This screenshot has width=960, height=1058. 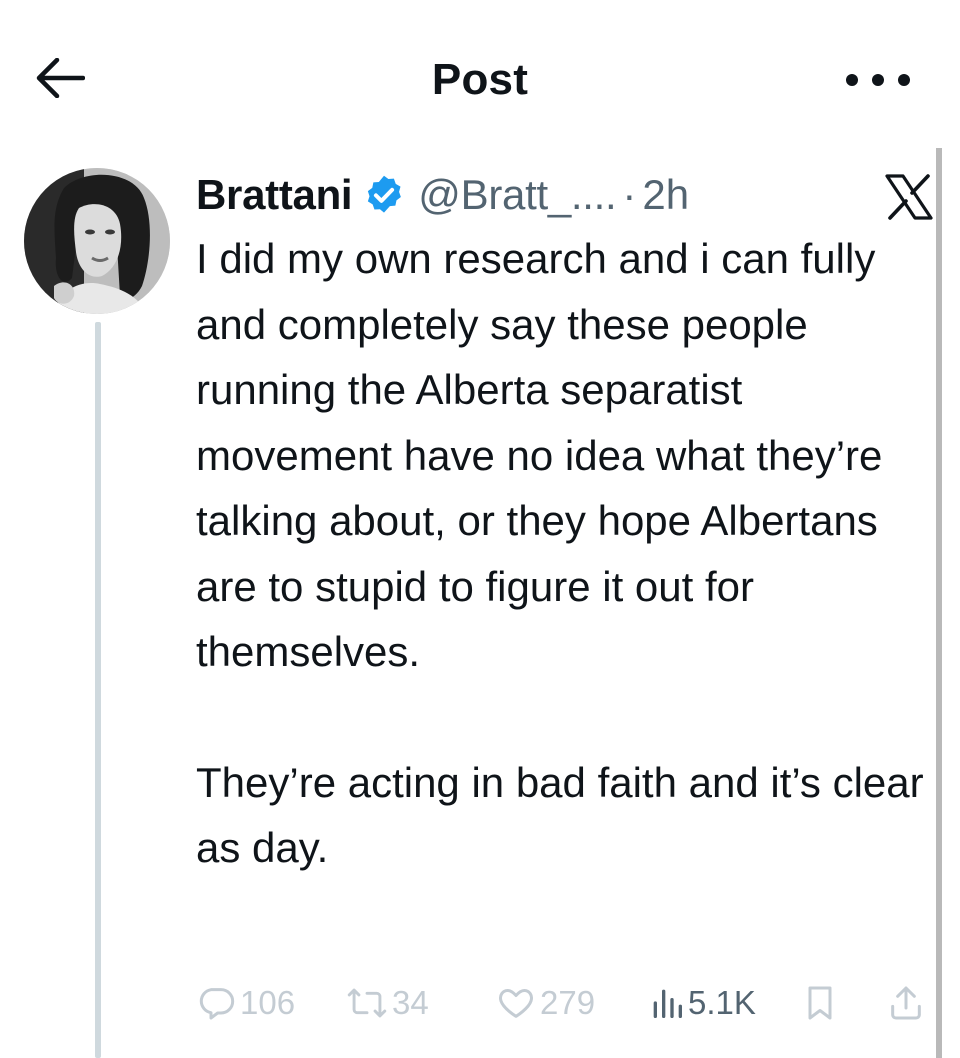 I want to click on post-actions: 106 34 279 5.1K, so click(x=566, y=1003).